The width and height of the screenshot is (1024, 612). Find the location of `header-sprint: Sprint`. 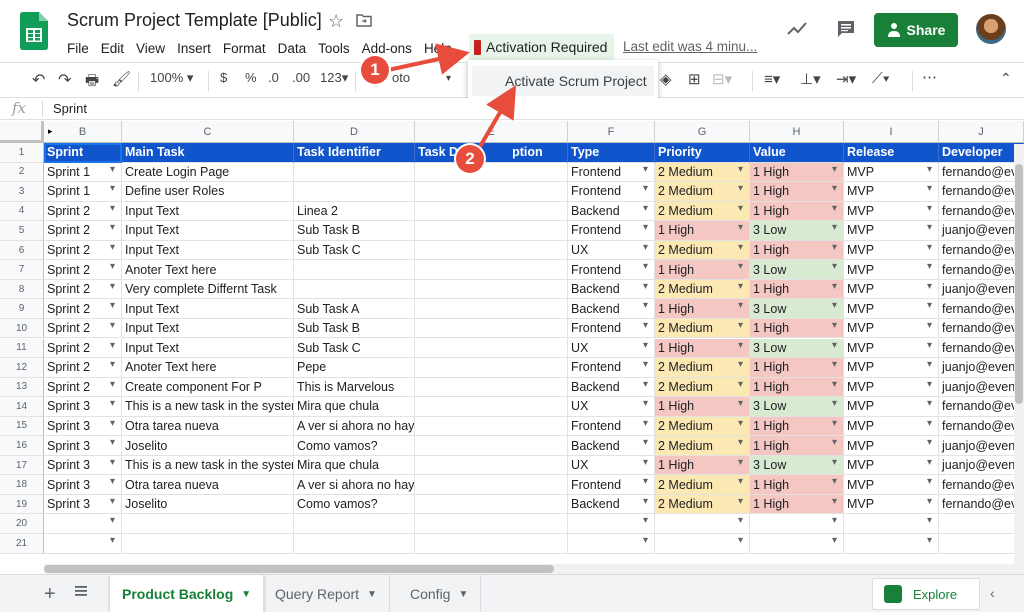

header-sprint: Sprint is located at coordinates (83, 153).